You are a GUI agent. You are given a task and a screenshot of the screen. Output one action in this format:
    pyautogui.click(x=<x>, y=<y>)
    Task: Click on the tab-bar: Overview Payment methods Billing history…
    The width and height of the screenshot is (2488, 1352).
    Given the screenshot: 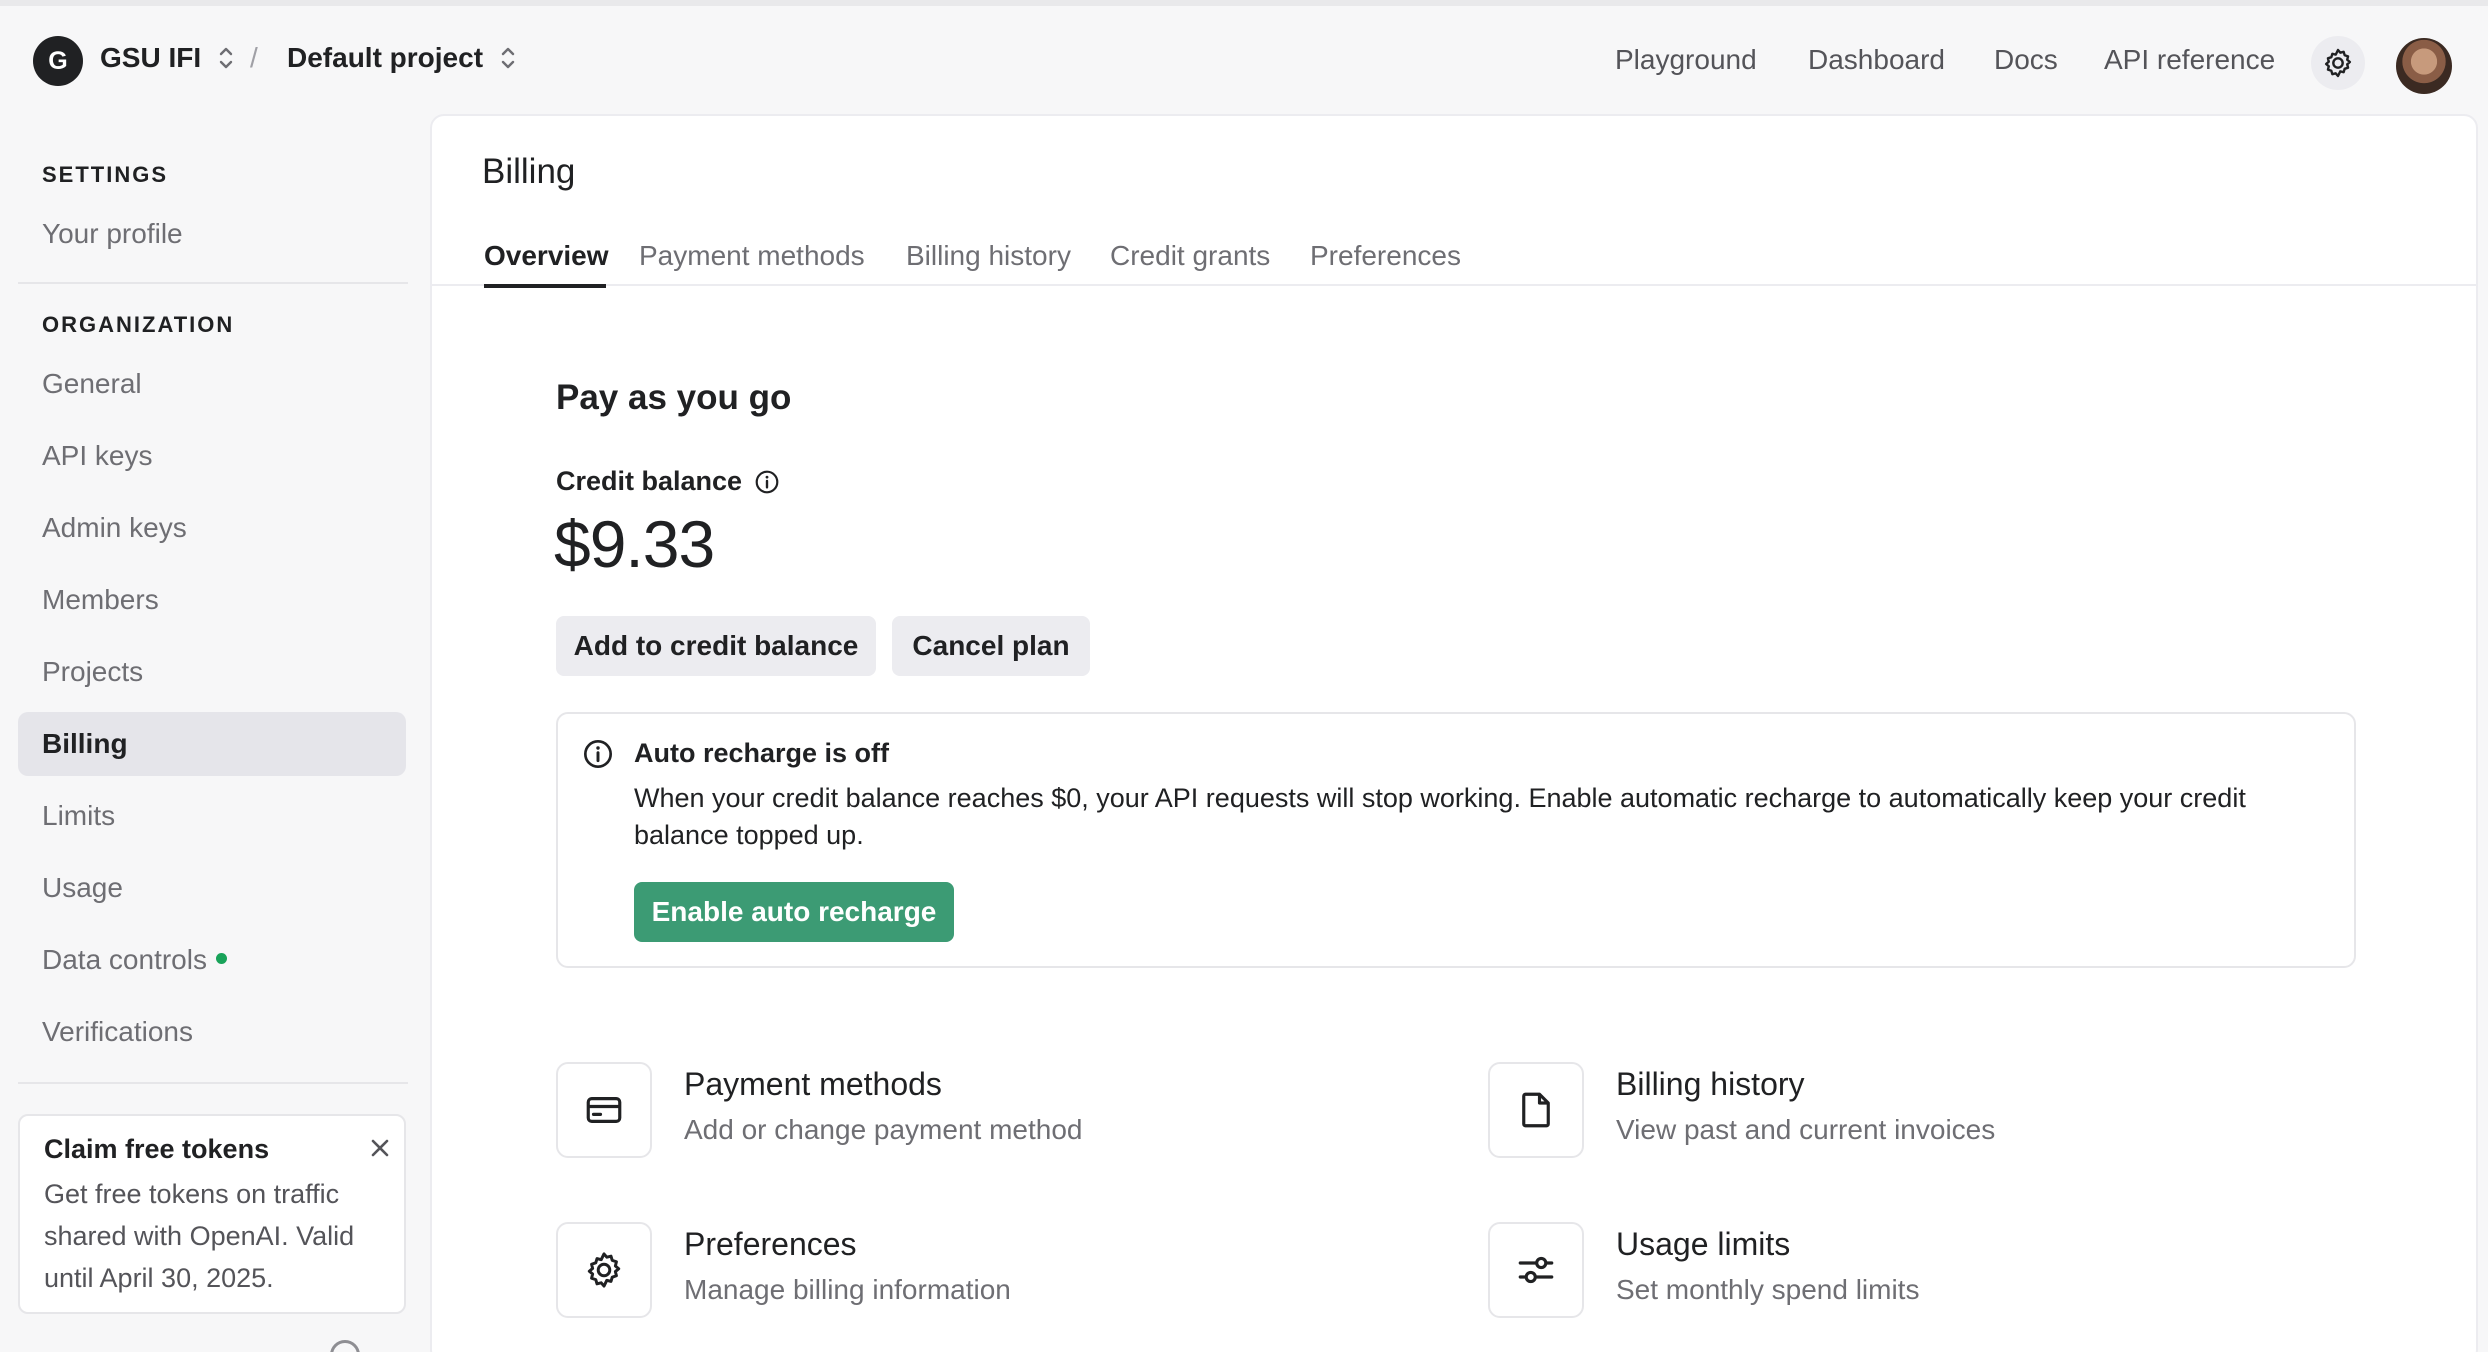 What is the action you would take?
    pyautogui.click(x=1455, y=255)
    